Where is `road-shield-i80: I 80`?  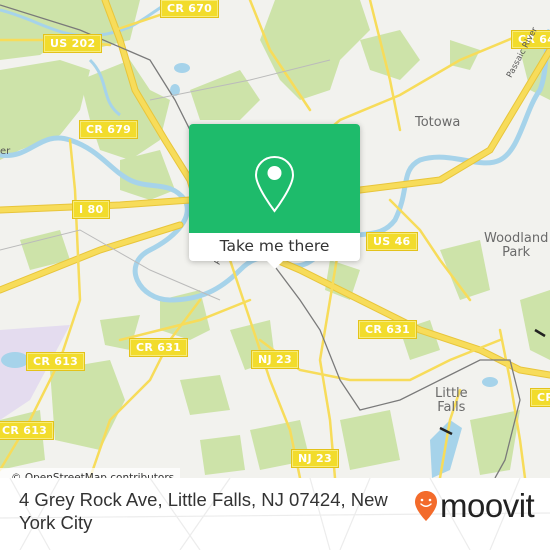 road-shield-i80: I 80 is located at coordinates (91, 209).